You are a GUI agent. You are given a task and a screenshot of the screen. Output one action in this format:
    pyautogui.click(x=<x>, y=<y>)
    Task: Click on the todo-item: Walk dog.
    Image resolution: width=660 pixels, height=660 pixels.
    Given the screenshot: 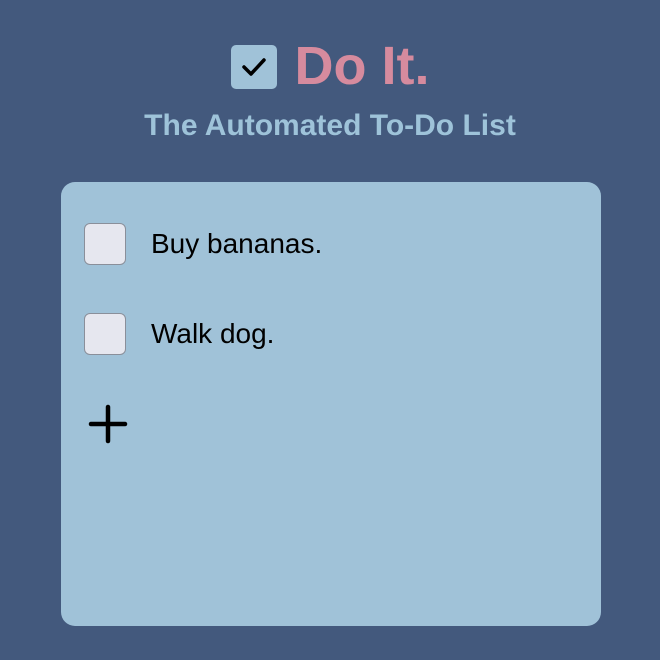 What is the action you would take?
    pyautogui.click(x=179, y=334)
    